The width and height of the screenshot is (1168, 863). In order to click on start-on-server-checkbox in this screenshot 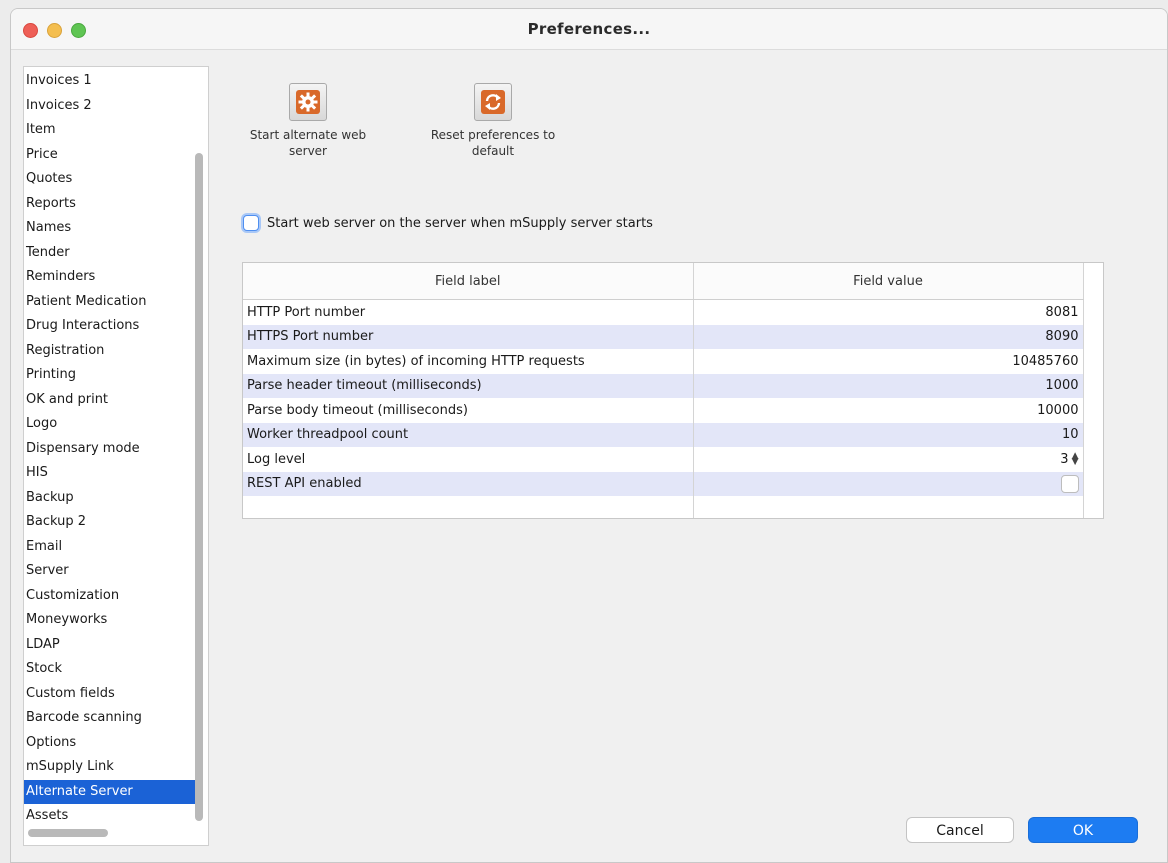, I will do `click(251, 223)`.